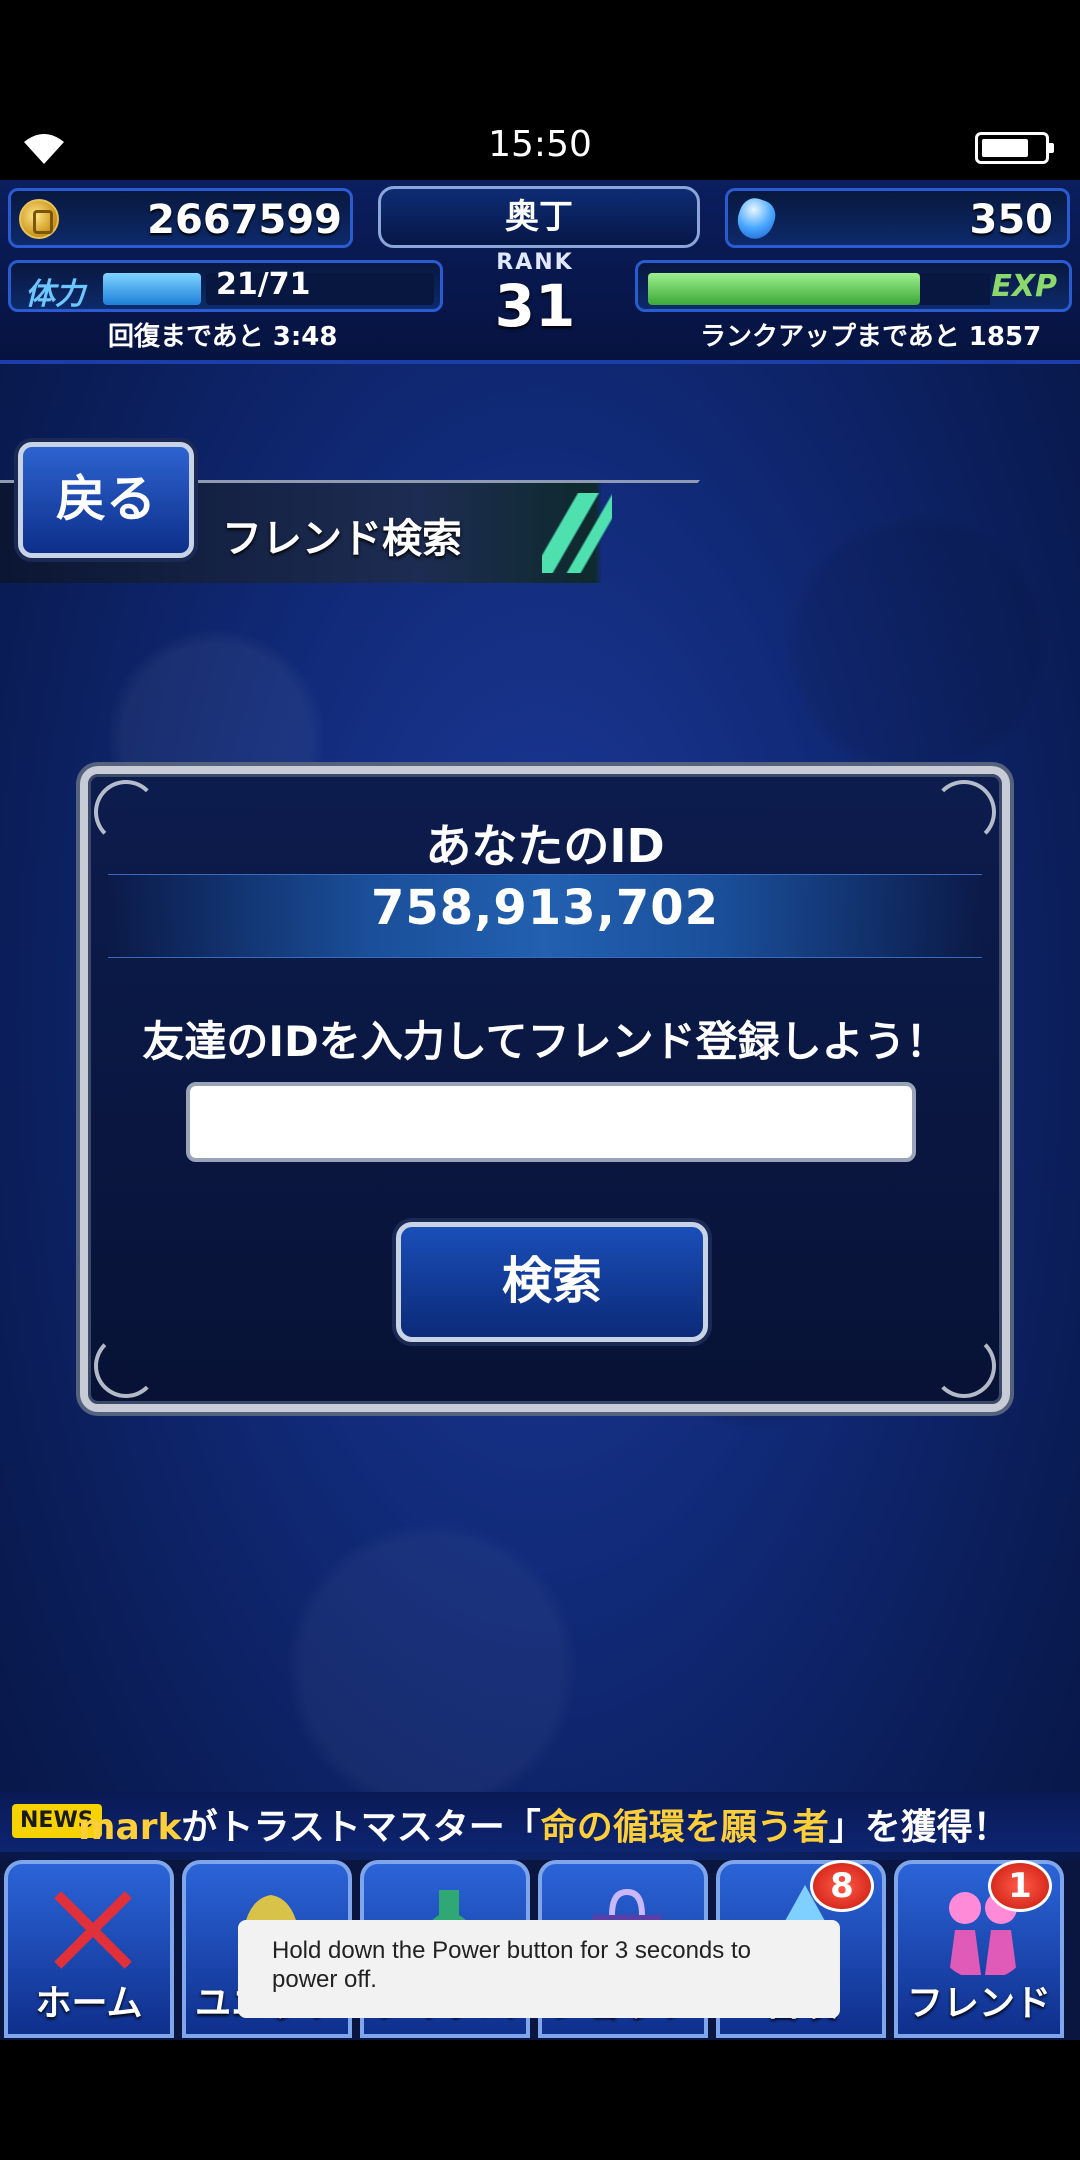 The height and width of the screenshot is (2160, 1080). I want to click on nav-label: ホーム, so click(89, 2003).